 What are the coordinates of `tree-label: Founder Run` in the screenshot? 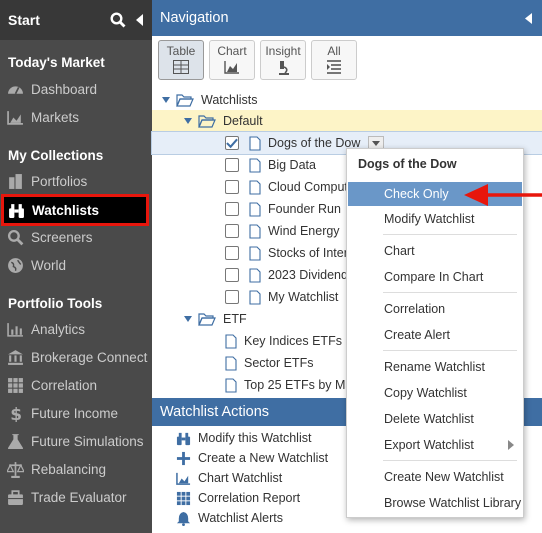 It's located at (304, 209).